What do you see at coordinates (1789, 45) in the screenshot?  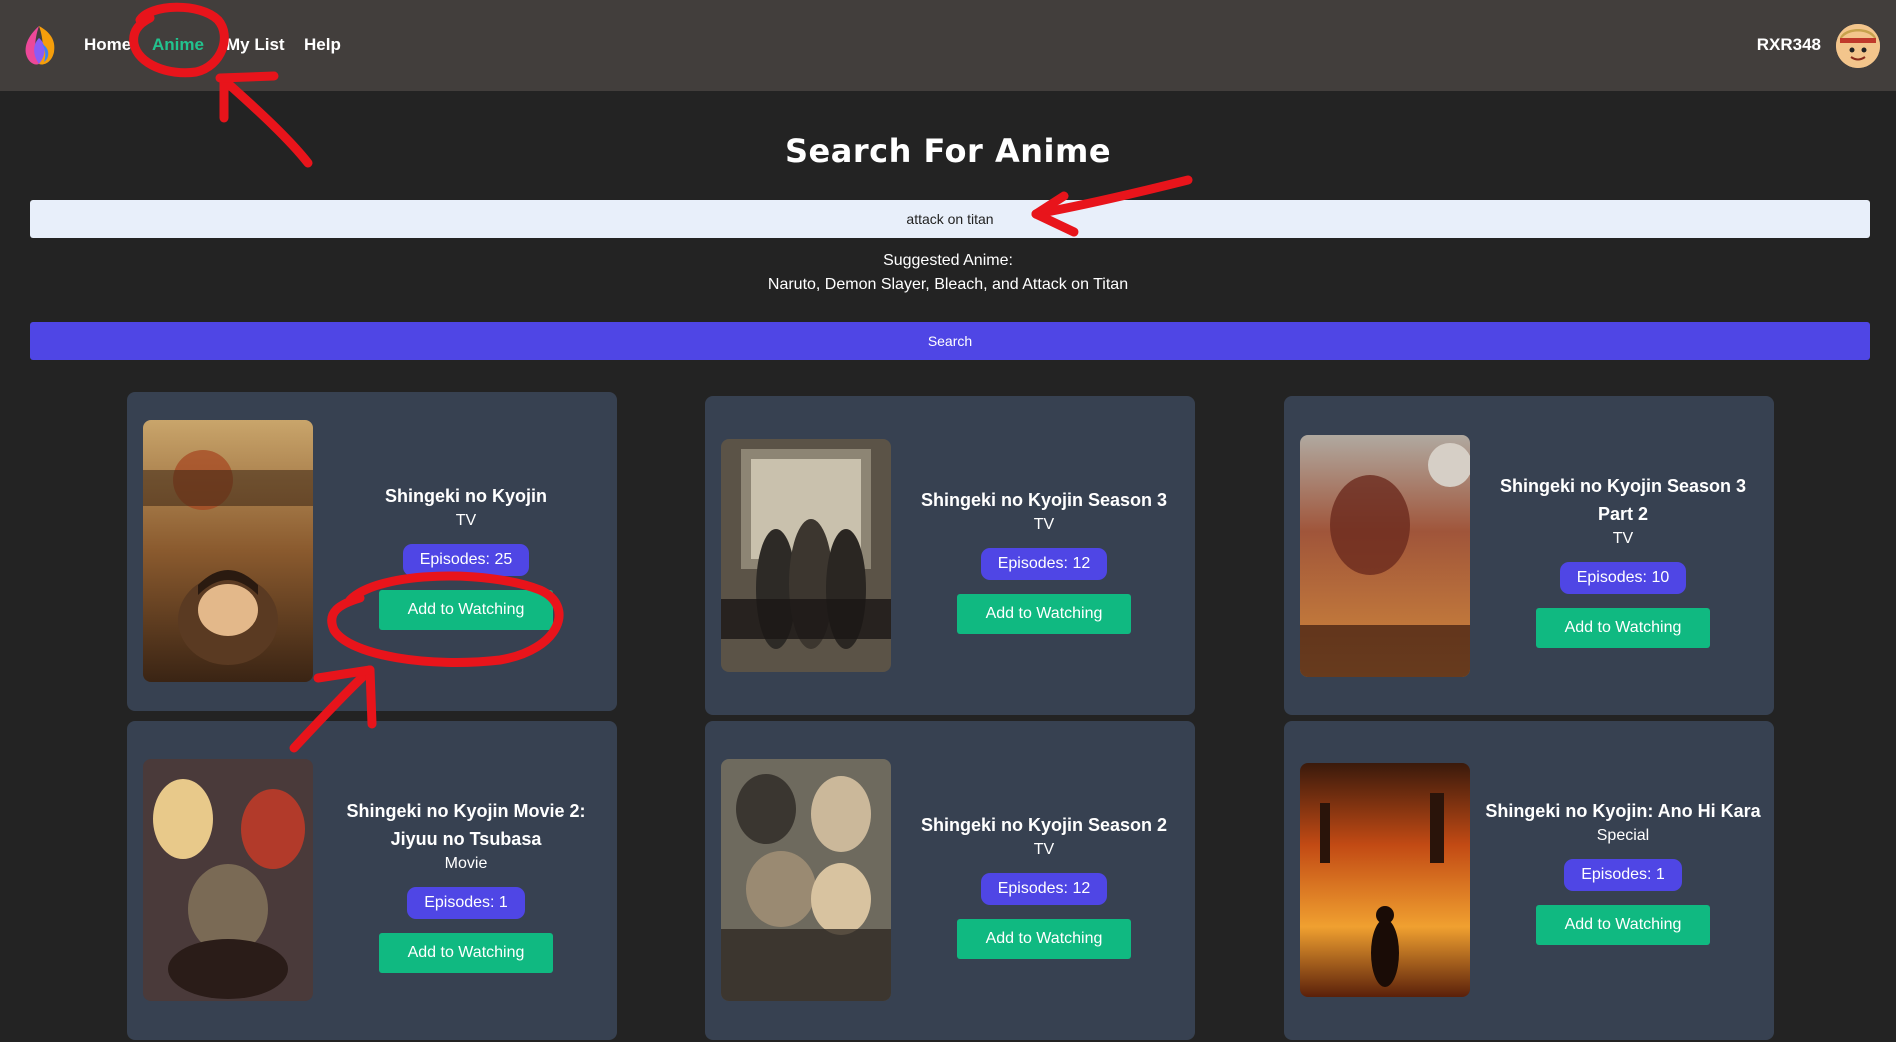 I see `username-label: RXR348` at bounding box center [1789, 45].